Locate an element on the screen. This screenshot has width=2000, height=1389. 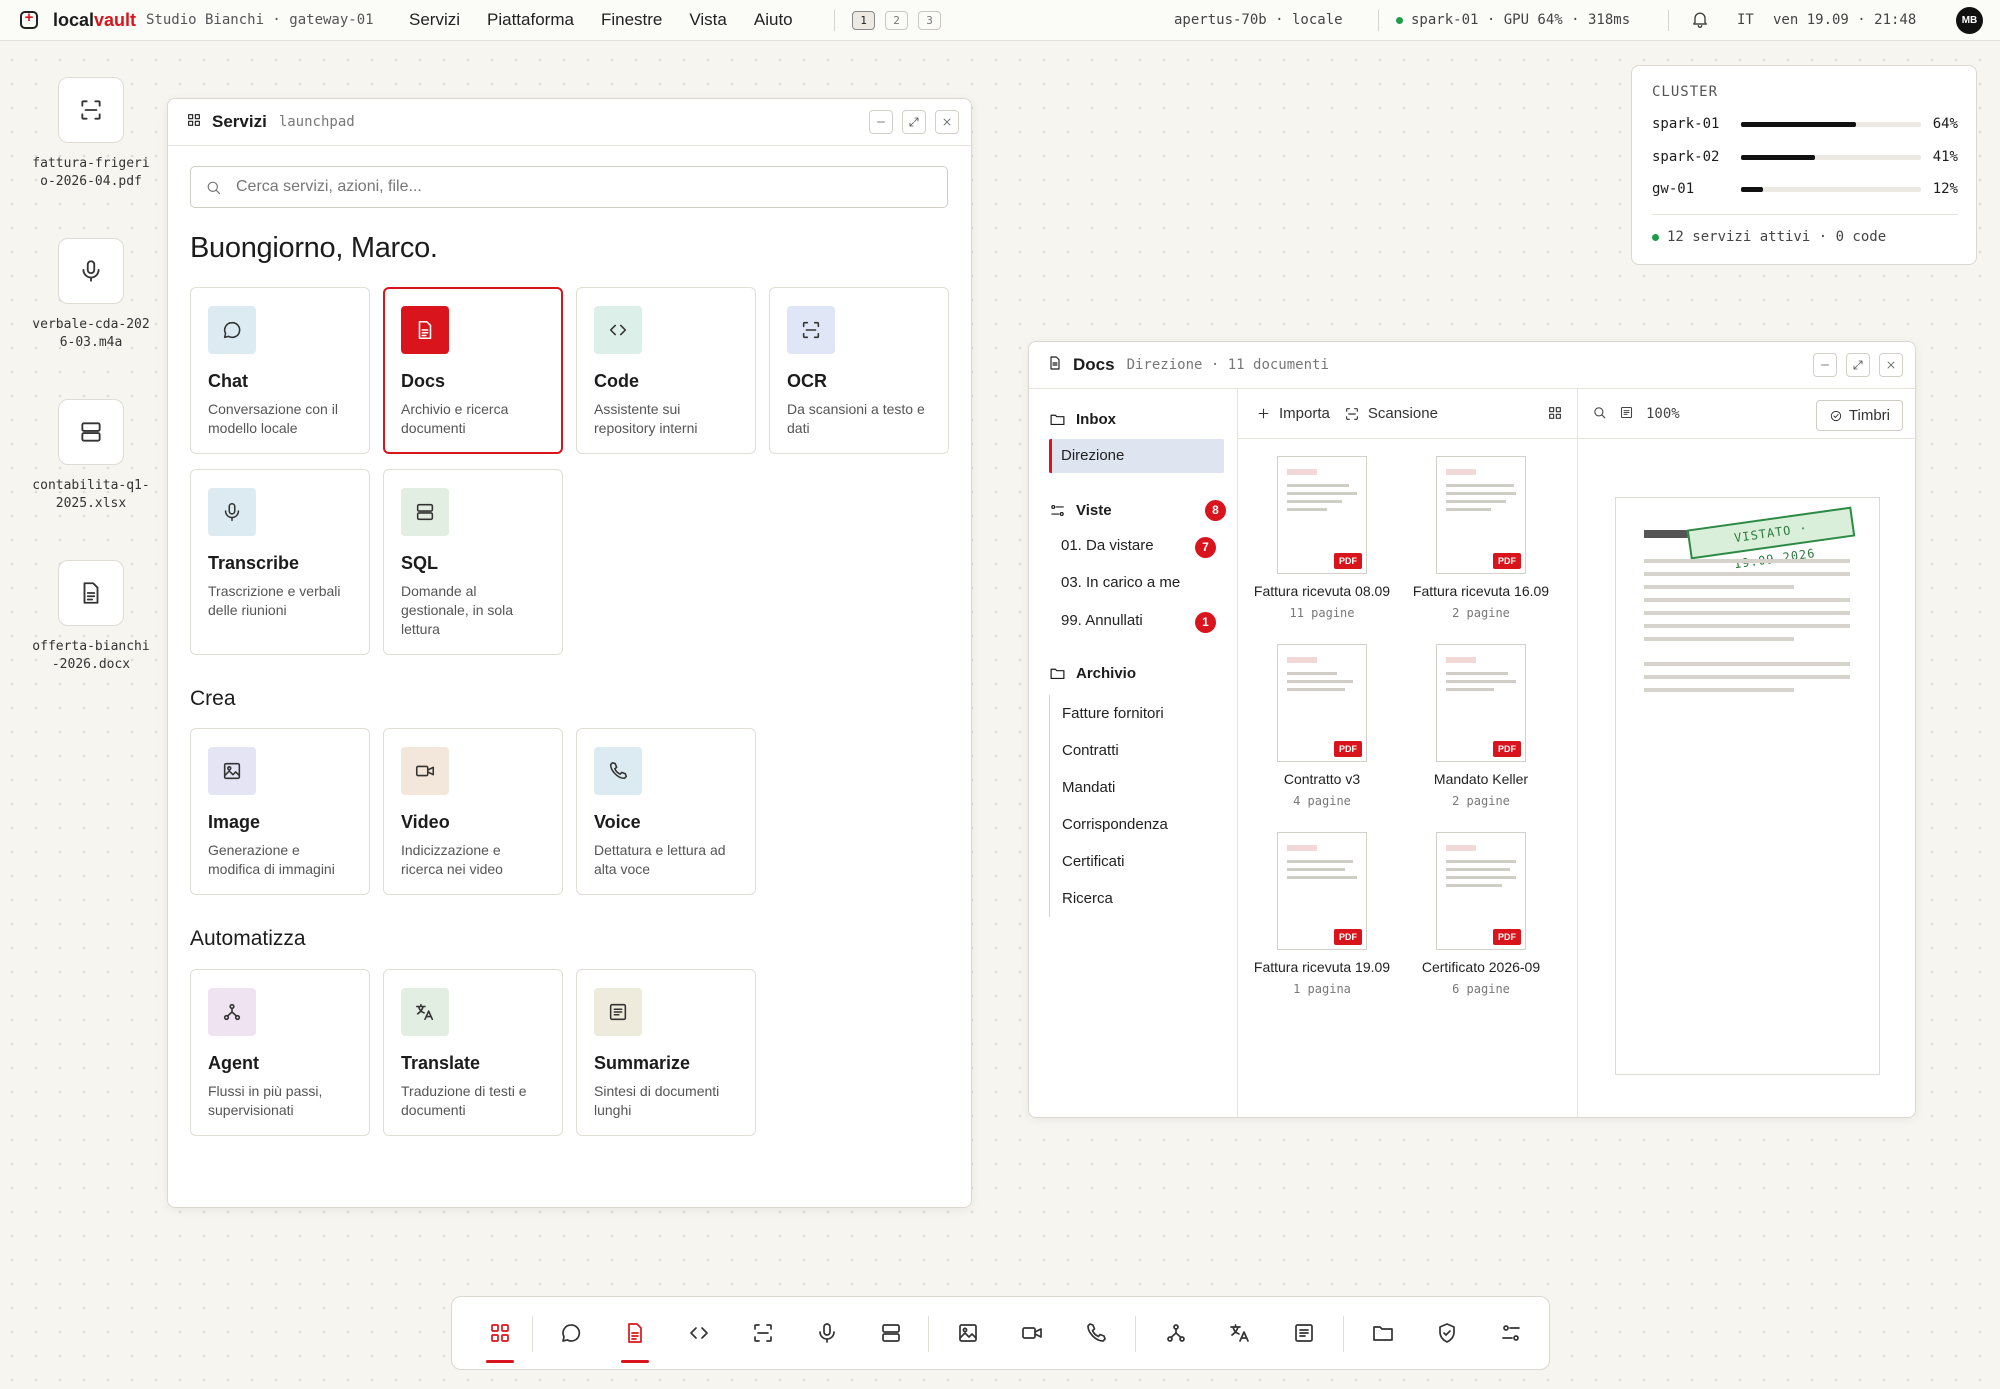
menu-servizi: Servizi is located at coordinates (434, 20).